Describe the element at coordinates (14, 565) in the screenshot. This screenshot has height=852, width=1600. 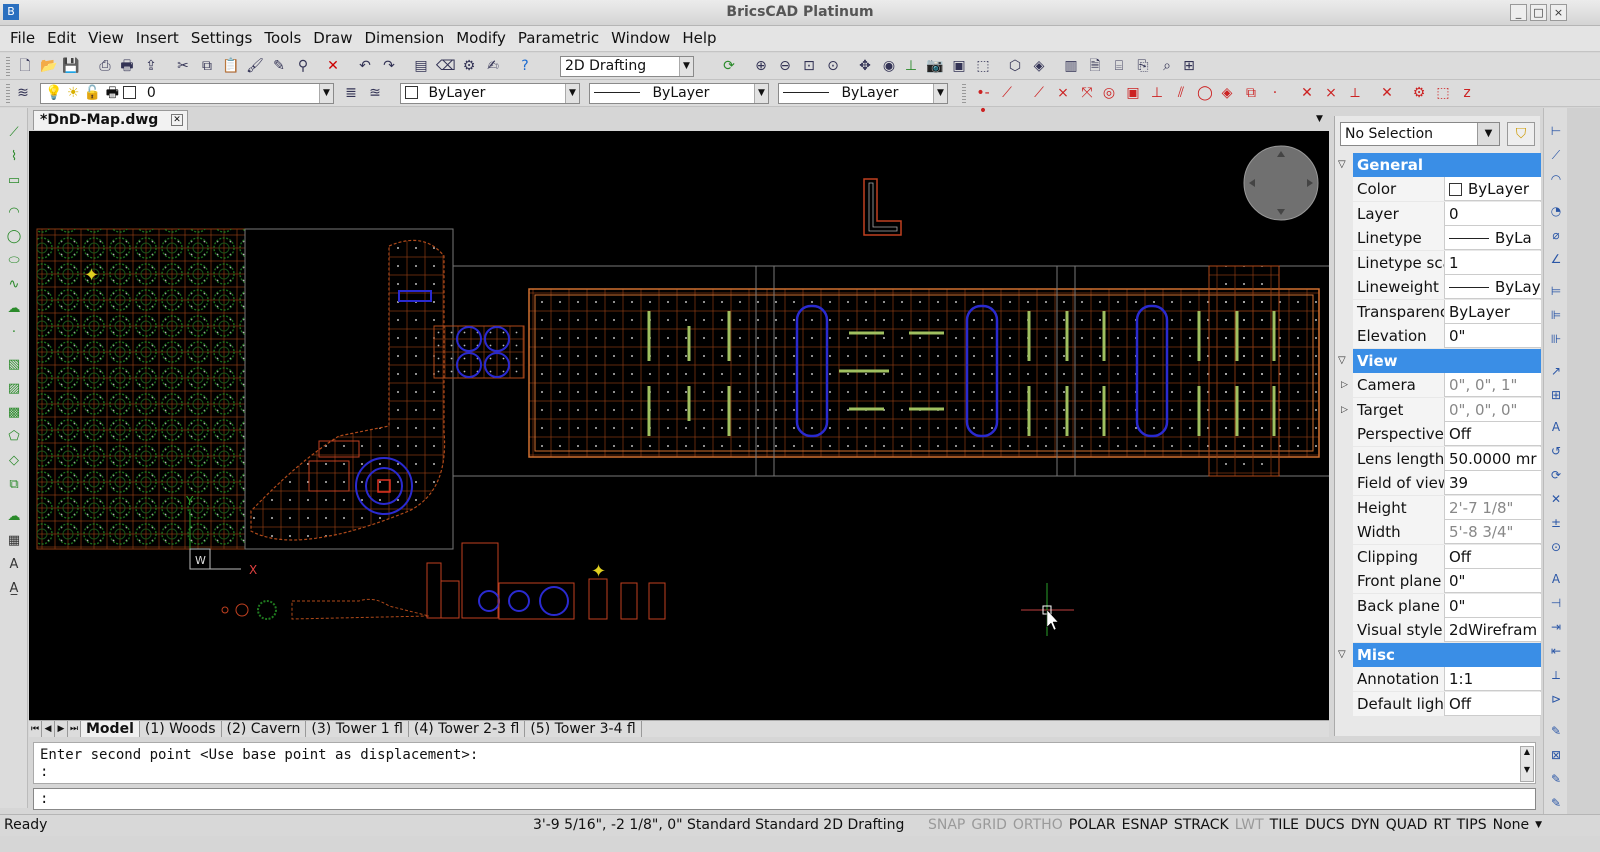
I see `text-icon: A` at that location.